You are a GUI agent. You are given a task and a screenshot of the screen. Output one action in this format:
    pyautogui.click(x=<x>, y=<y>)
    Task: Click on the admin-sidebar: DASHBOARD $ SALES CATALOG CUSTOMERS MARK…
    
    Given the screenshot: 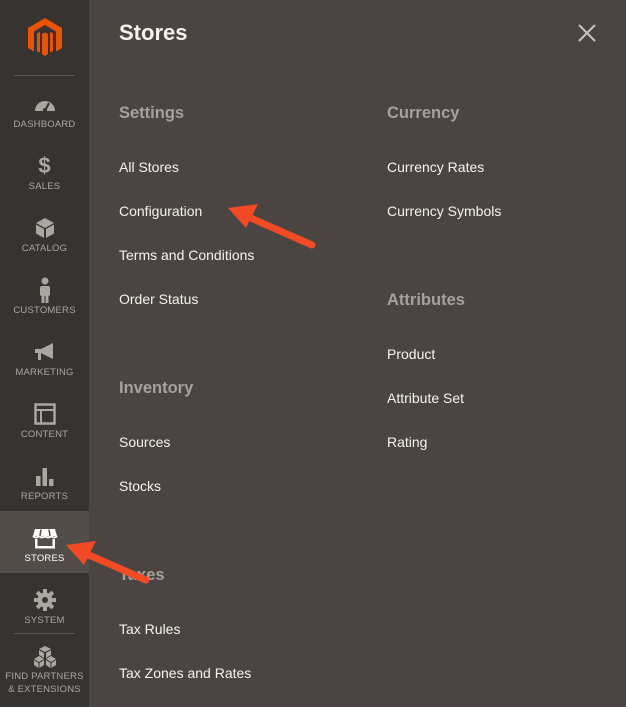 What is the action you would take?
    pyautogui.click(x=44, y=353)
    